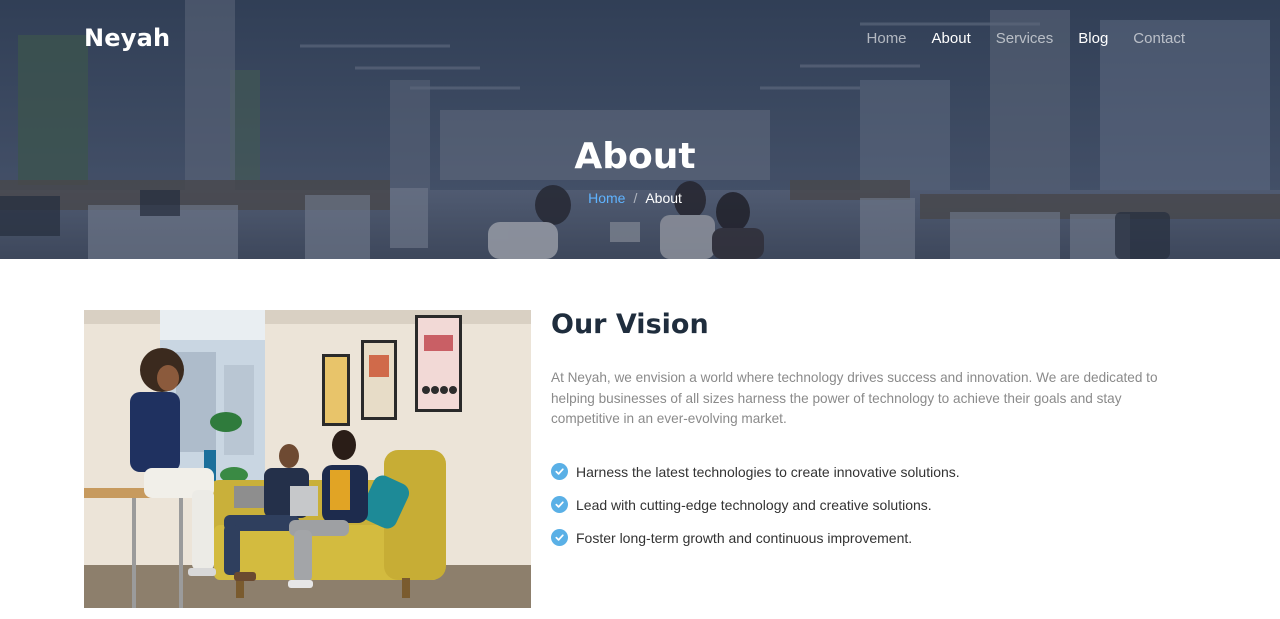 This screenshot has height=619, width=1280. I want to click on breadcrumb-home-link: Home, so click(606, 198).